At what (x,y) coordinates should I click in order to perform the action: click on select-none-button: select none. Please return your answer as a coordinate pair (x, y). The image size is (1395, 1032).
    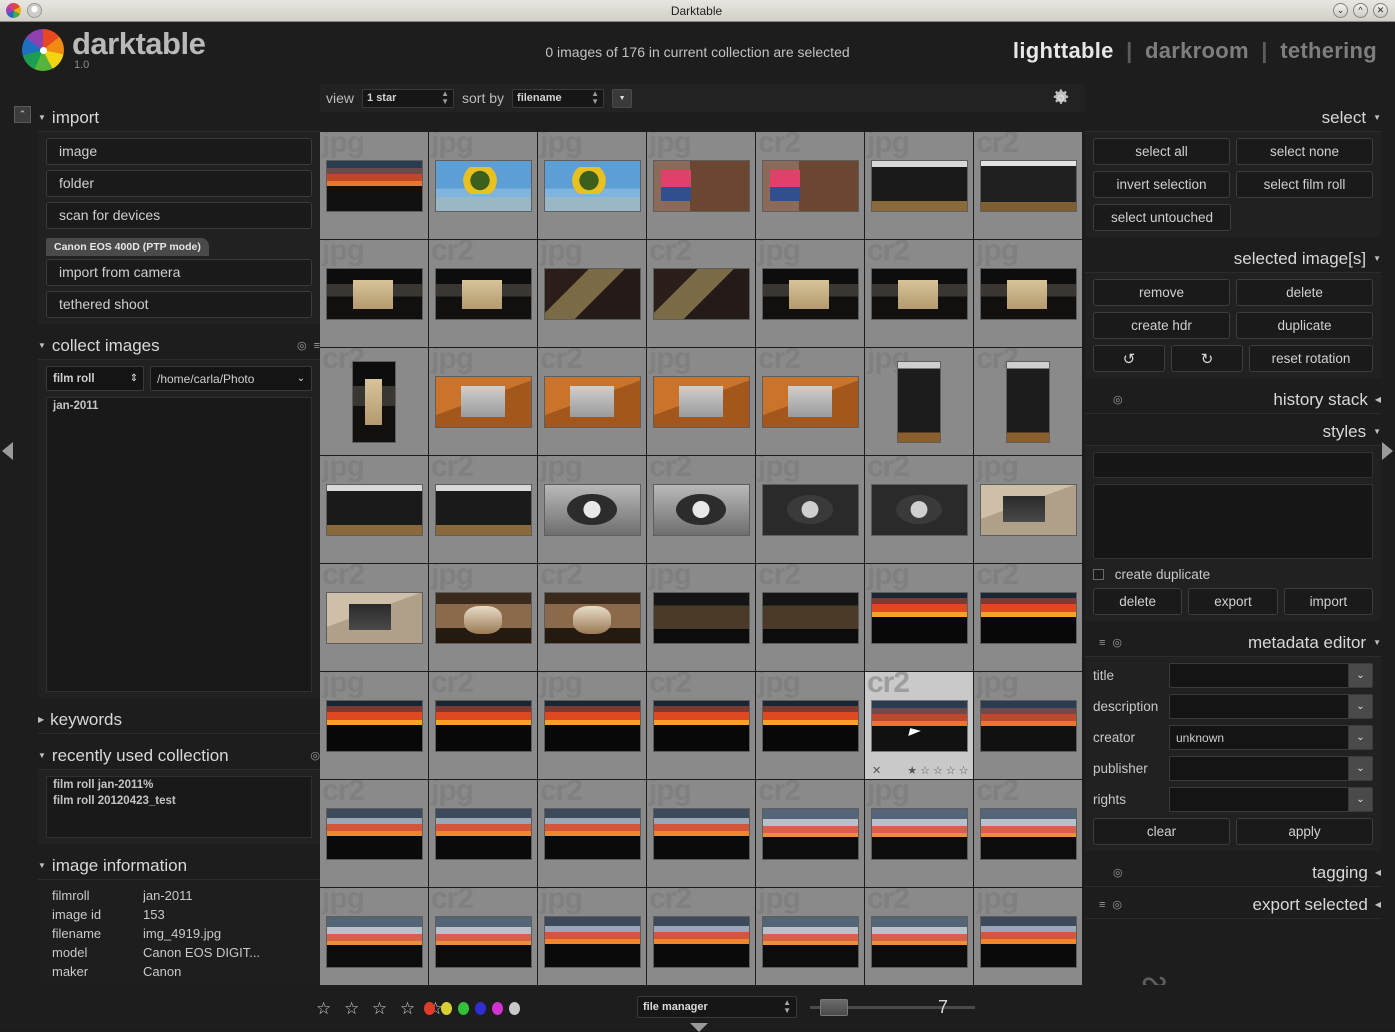
    Looking at the image, I should click on (1304, 151).